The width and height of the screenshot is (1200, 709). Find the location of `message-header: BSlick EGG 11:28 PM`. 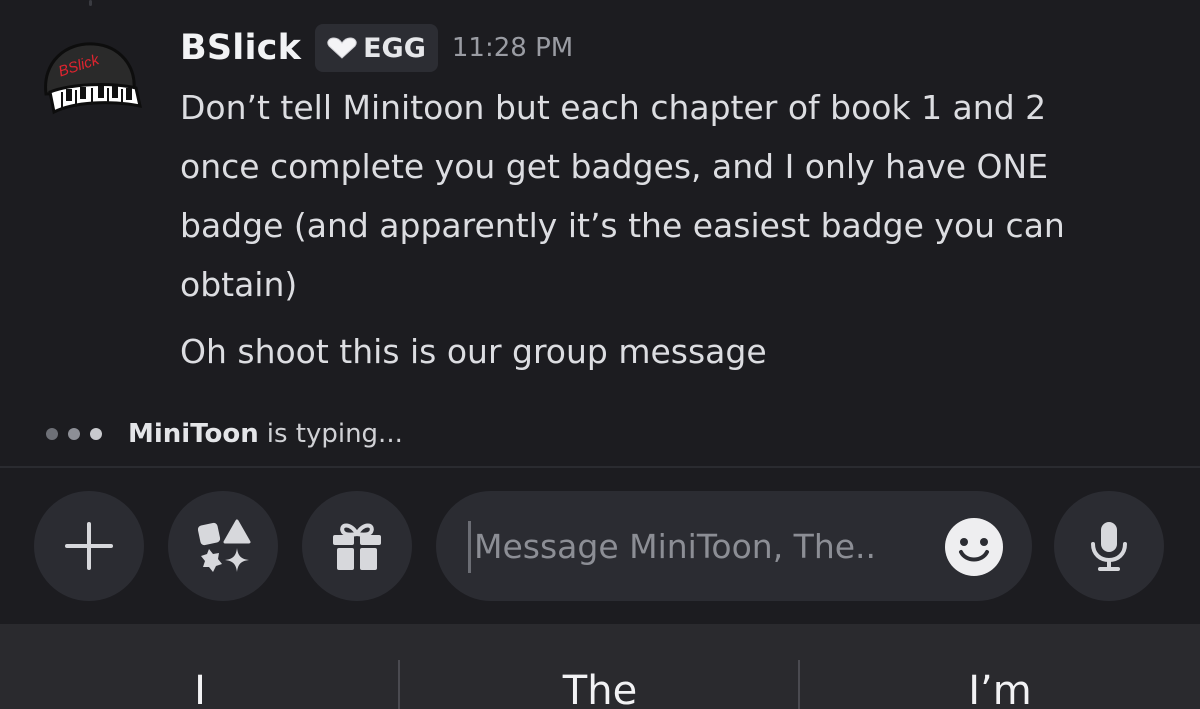

message-header: BSlick EGG 11:28 PM is located at coordinates (376, 48).